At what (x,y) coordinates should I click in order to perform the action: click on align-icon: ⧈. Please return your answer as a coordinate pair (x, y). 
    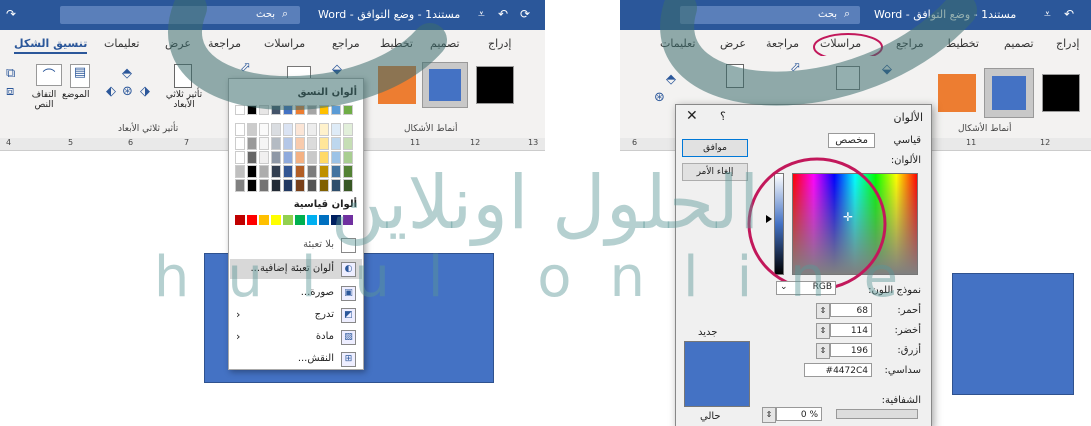
    Looking at the image, I should click on (10, 91).